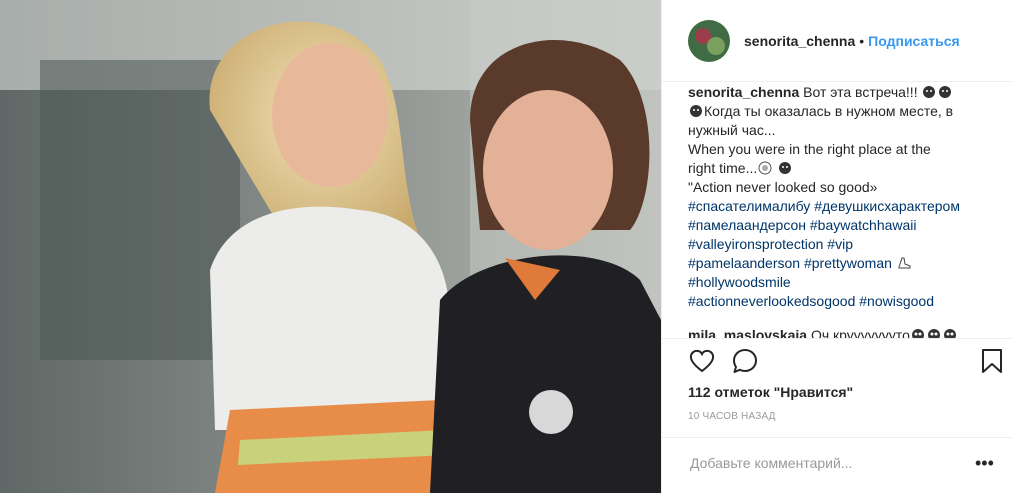  I want to click on likes-count: 112 отметок "Нравится", so click(770, 392).